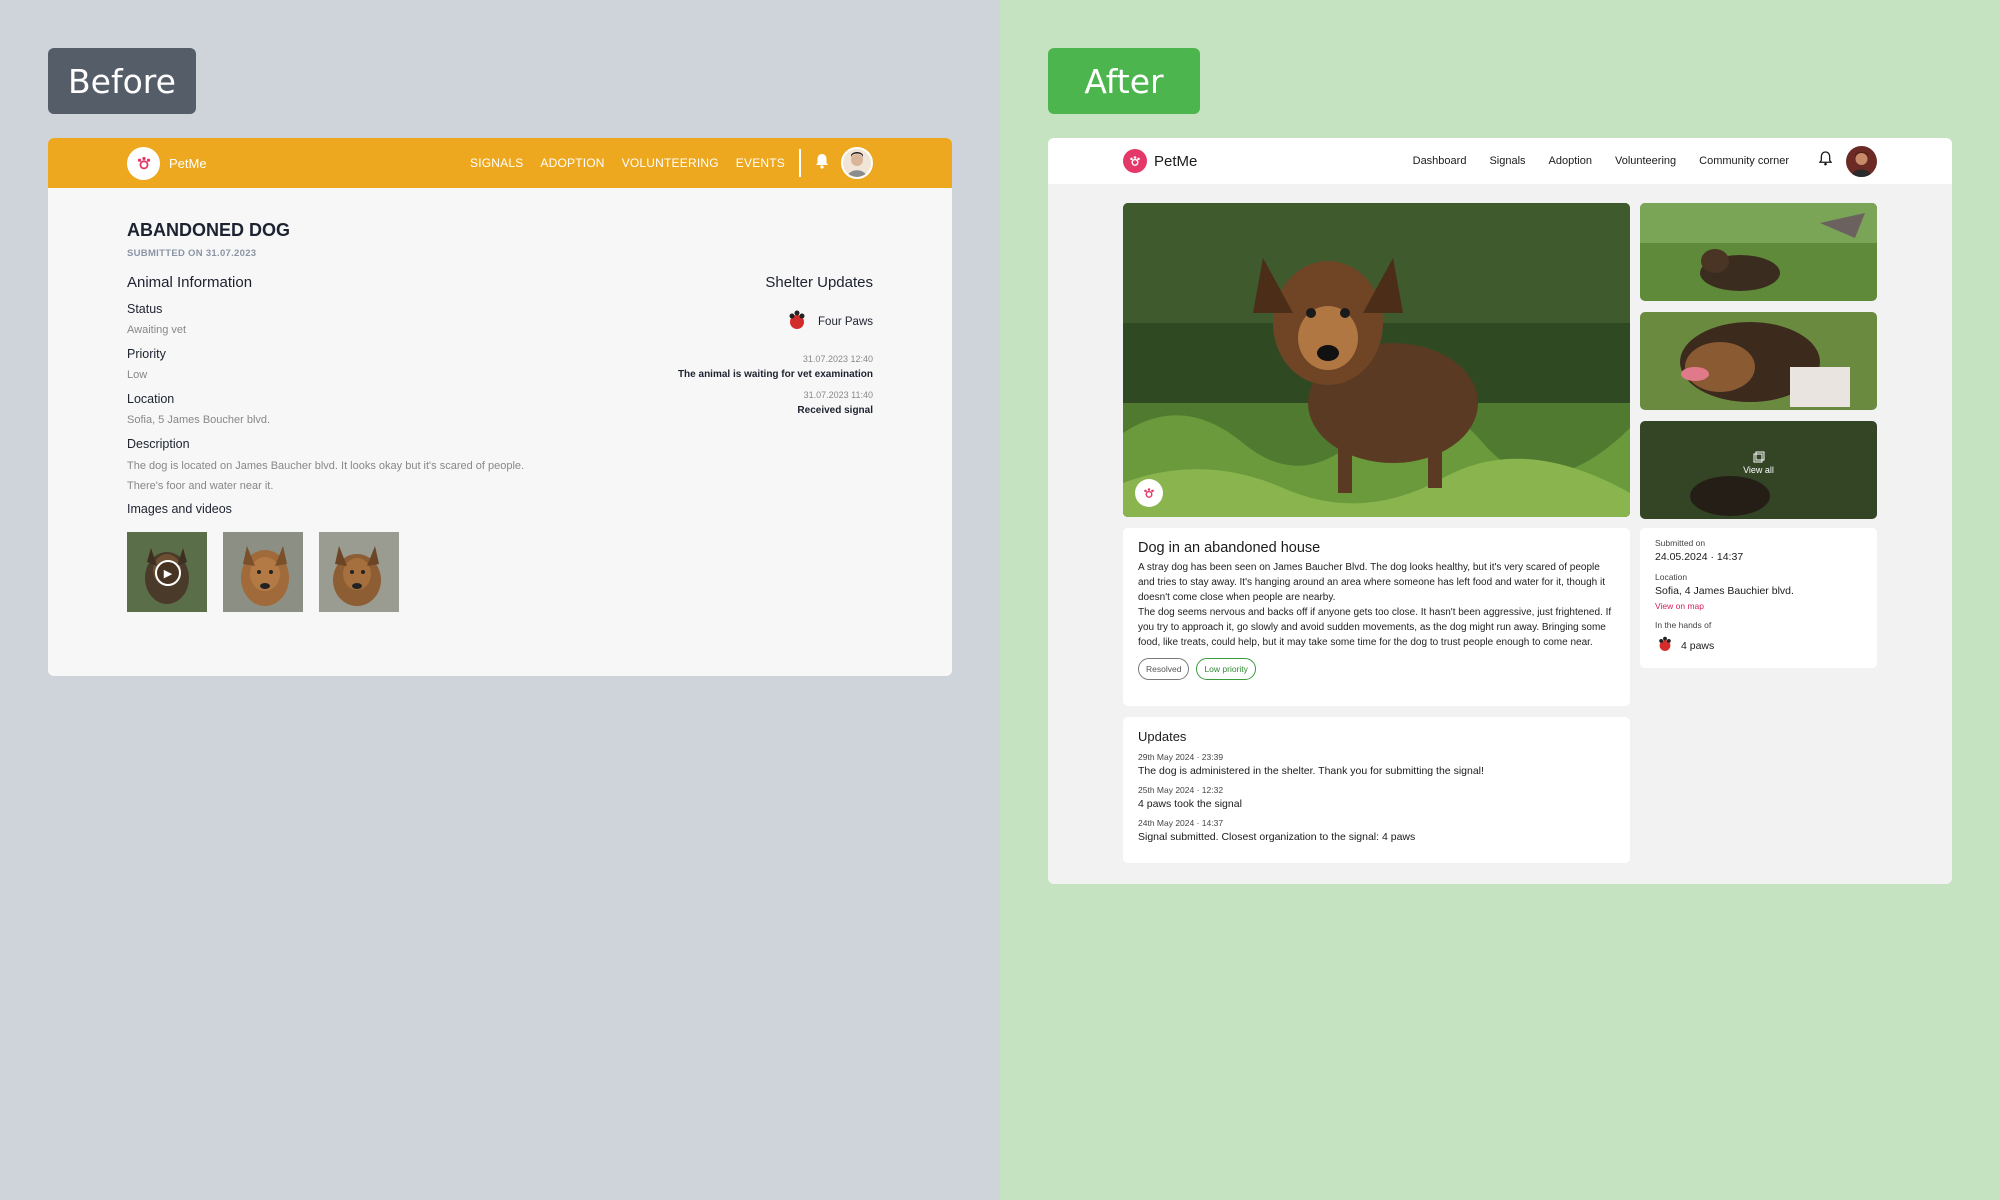 This screenshot has width=2000, height=1200. I want to click on nav-volunteering: VOLUNTEERING, so click(670, 163).